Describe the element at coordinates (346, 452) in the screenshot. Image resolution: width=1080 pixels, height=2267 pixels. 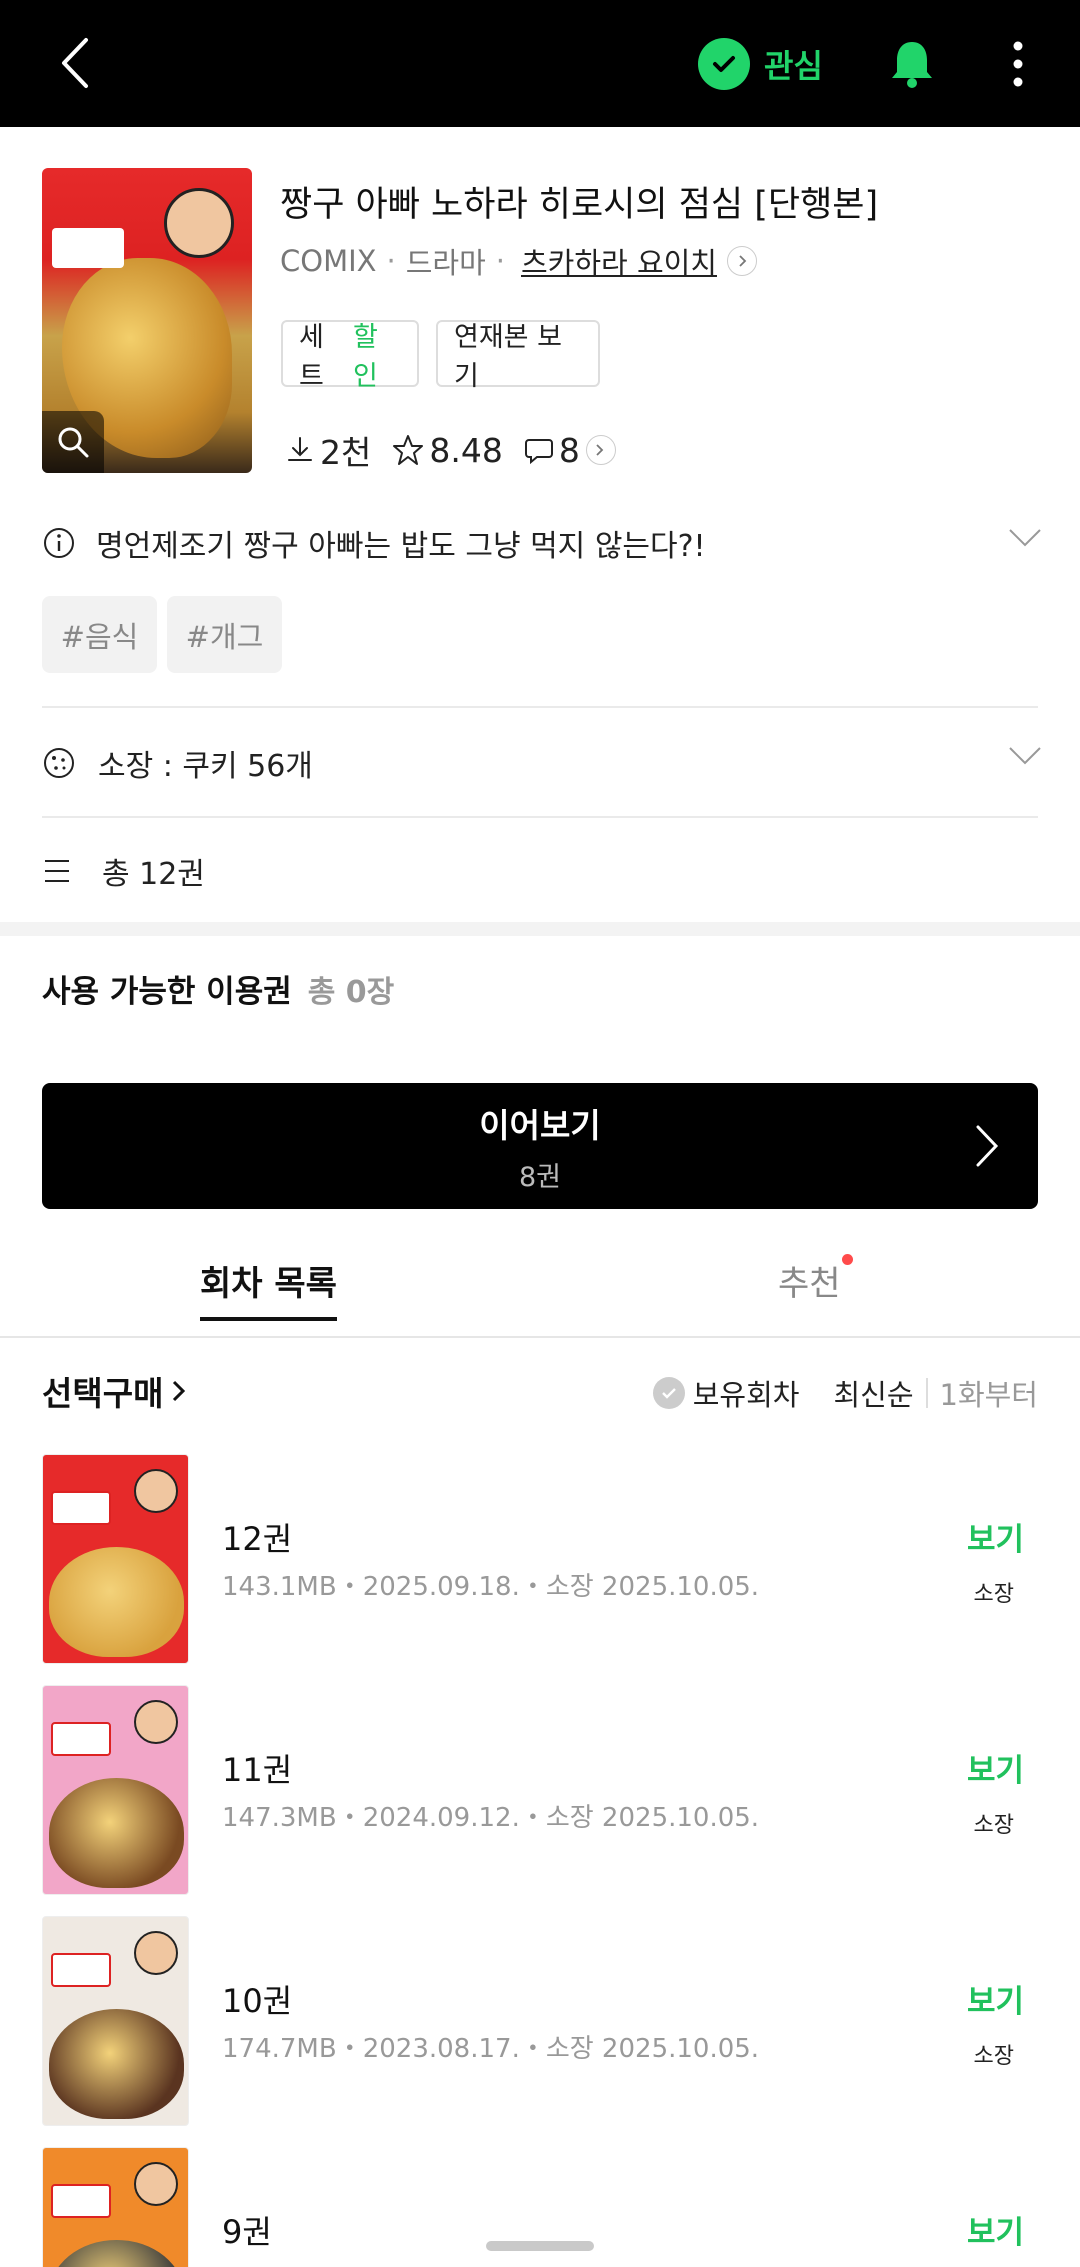
I see `downloads-value: 2천` at that location.